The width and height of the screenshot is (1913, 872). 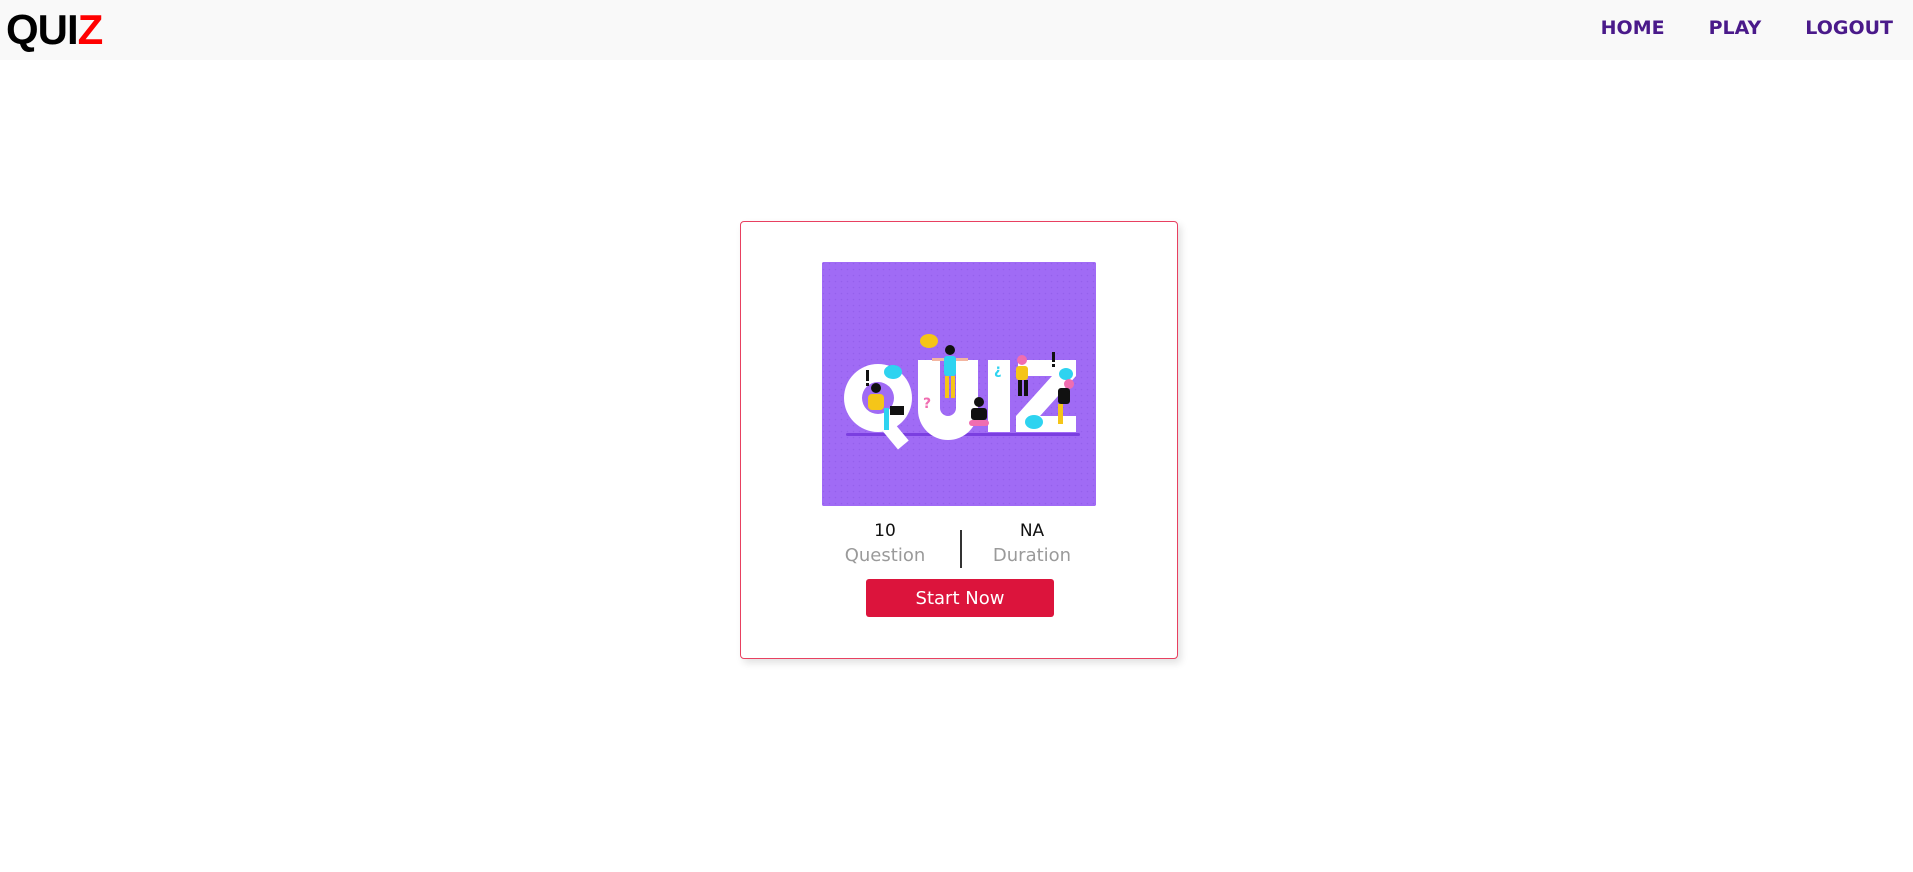 I want to click on question-stat: 10 Question, so click(x=885, y=545).